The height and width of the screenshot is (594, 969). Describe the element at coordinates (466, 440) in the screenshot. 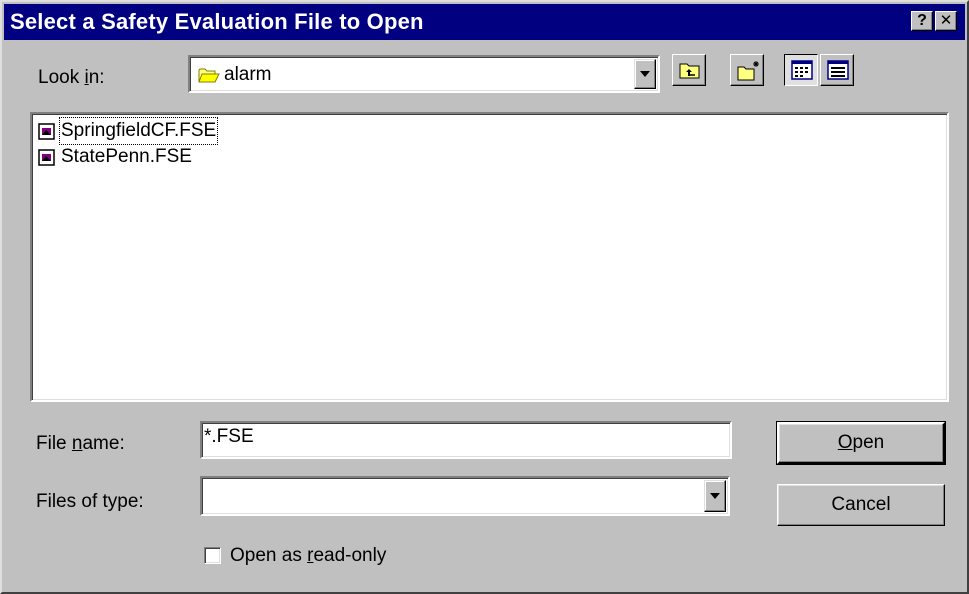

I see `file-name-input: *.FSE` at that location.